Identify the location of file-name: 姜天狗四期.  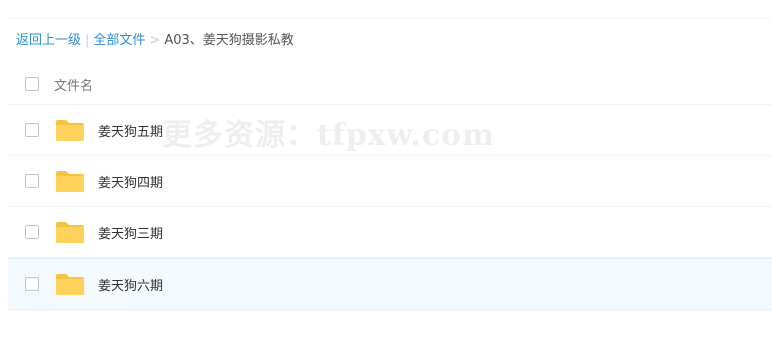
(130, 181).